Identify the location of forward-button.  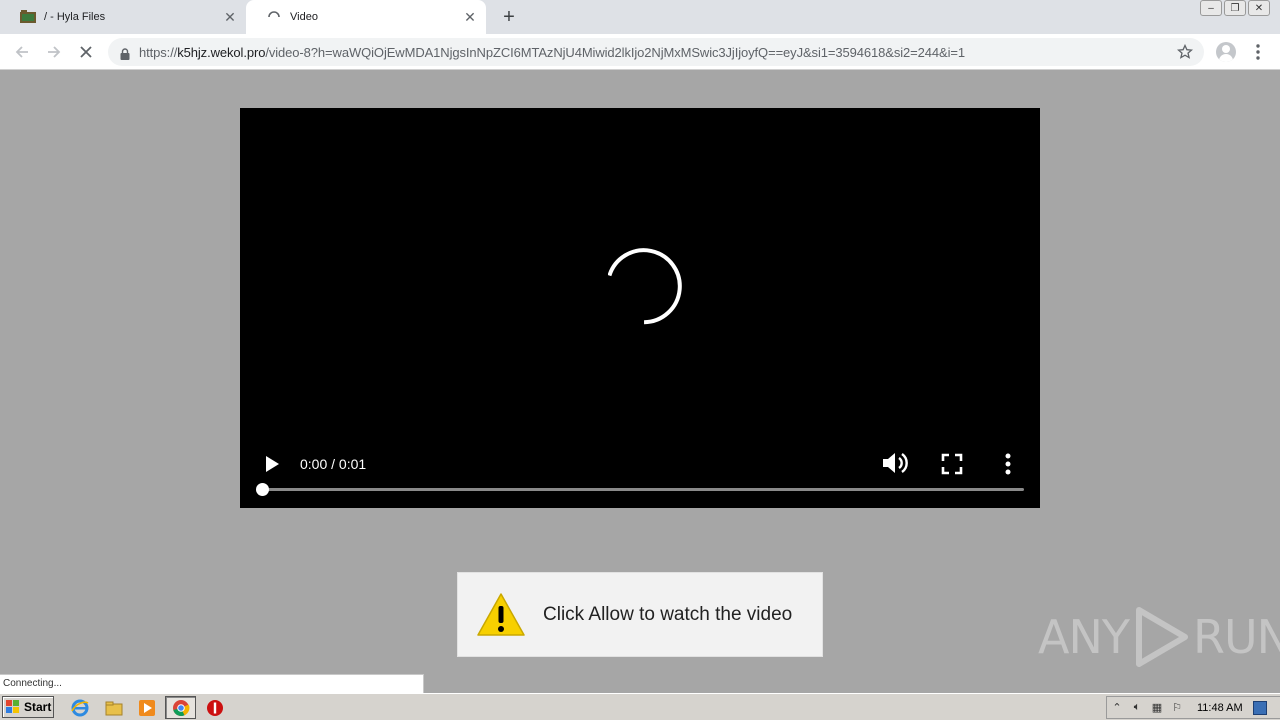
(54, 52).